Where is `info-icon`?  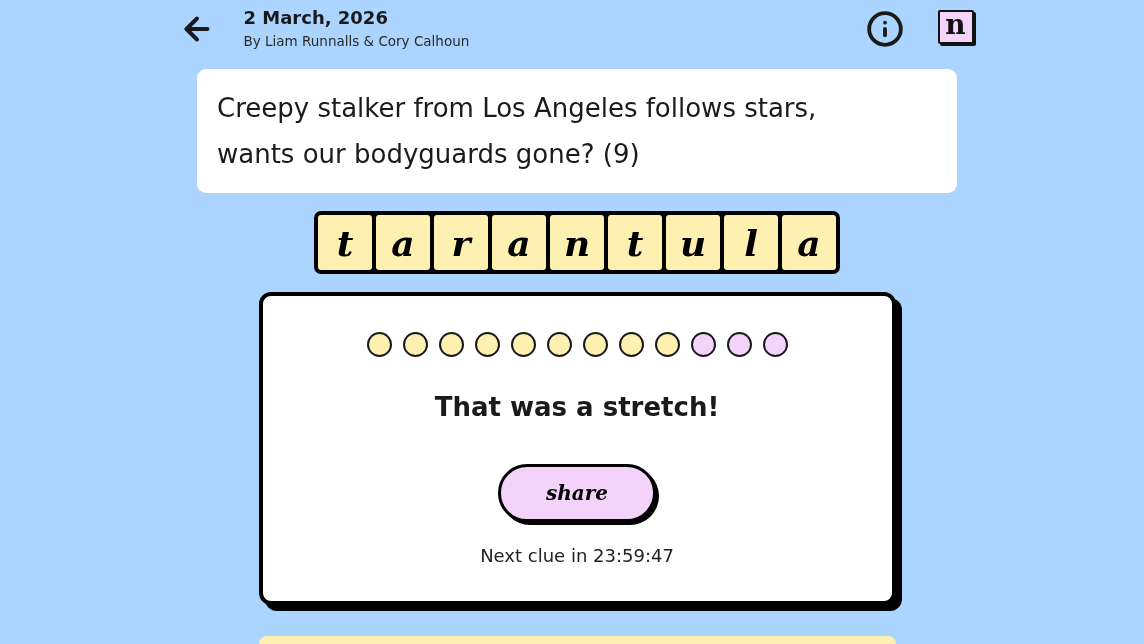
info-icon is located at coordinates (884, 28).